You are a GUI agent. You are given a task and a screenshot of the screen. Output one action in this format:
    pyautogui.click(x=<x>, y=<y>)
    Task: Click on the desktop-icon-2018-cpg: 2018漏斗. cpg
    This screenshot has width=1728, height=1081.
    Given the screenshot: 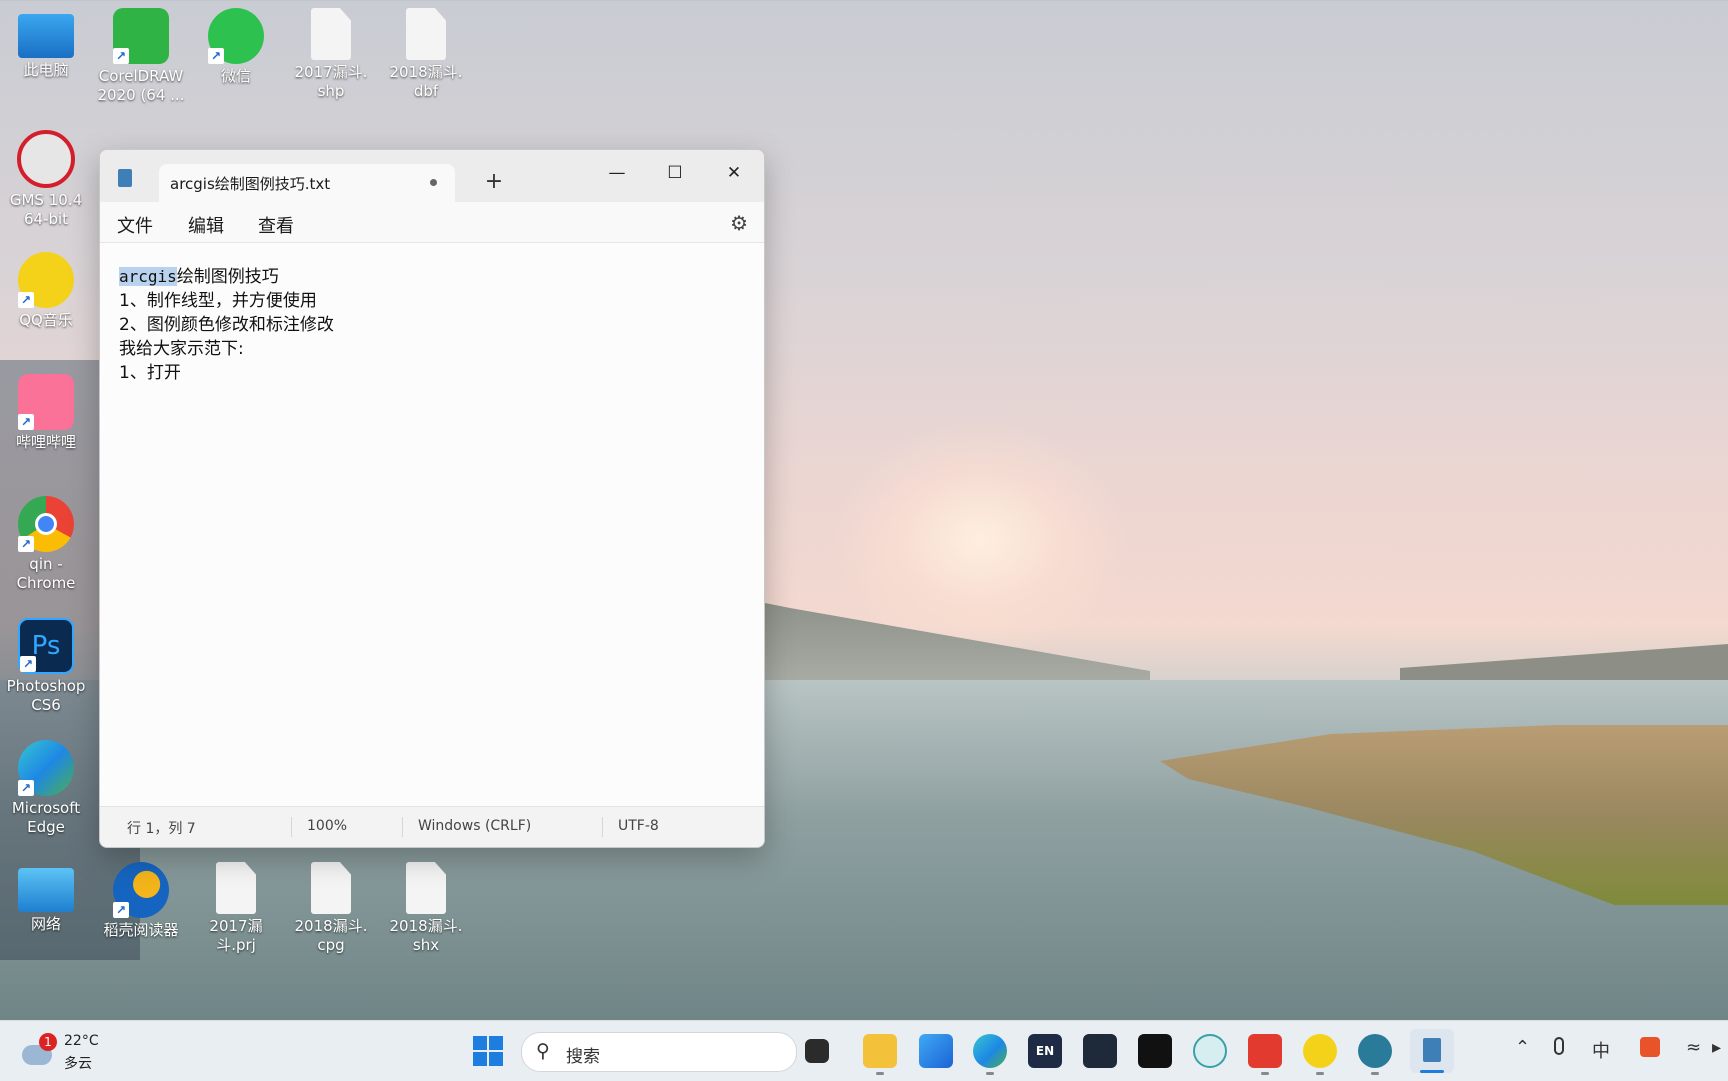 What is the action you would take?
    pyautogui.click(x=331, y=904)
    